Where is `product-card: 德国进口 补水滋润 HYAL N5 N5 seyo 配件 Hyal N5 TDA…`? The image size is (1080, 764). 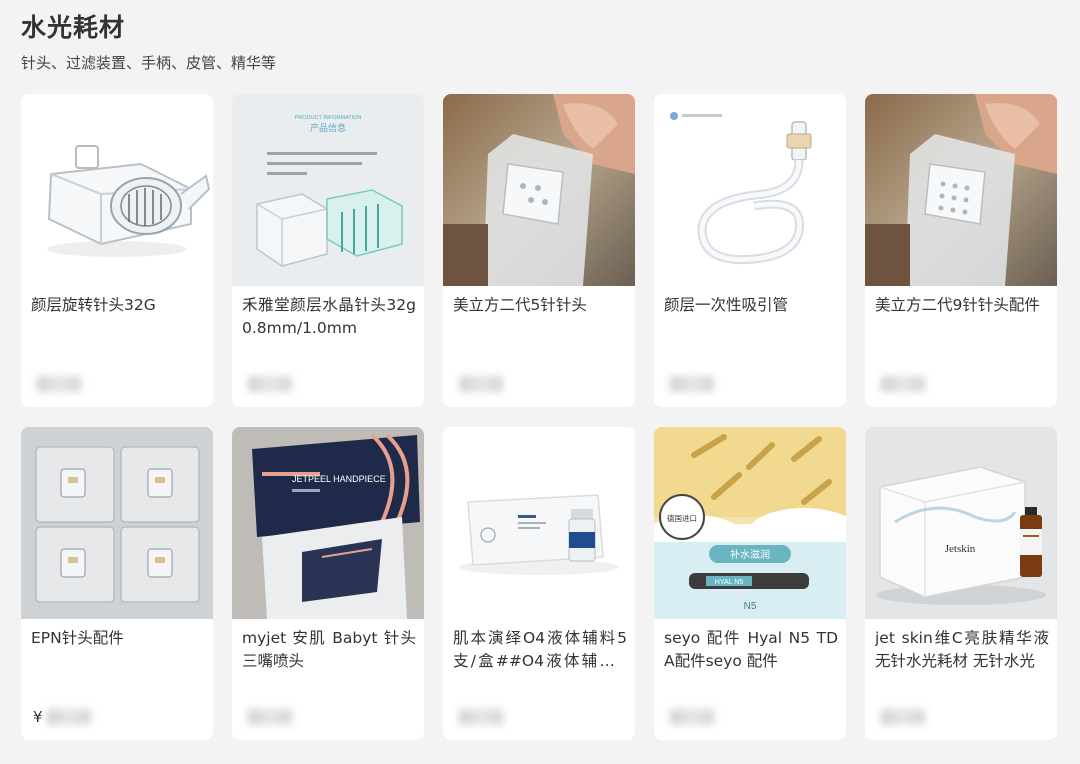
product-card: 德国进口 补水滋润 HYAL N5 N5 seyo 配件 Hyal N5 TDA… is located at coordinates (750, 583).